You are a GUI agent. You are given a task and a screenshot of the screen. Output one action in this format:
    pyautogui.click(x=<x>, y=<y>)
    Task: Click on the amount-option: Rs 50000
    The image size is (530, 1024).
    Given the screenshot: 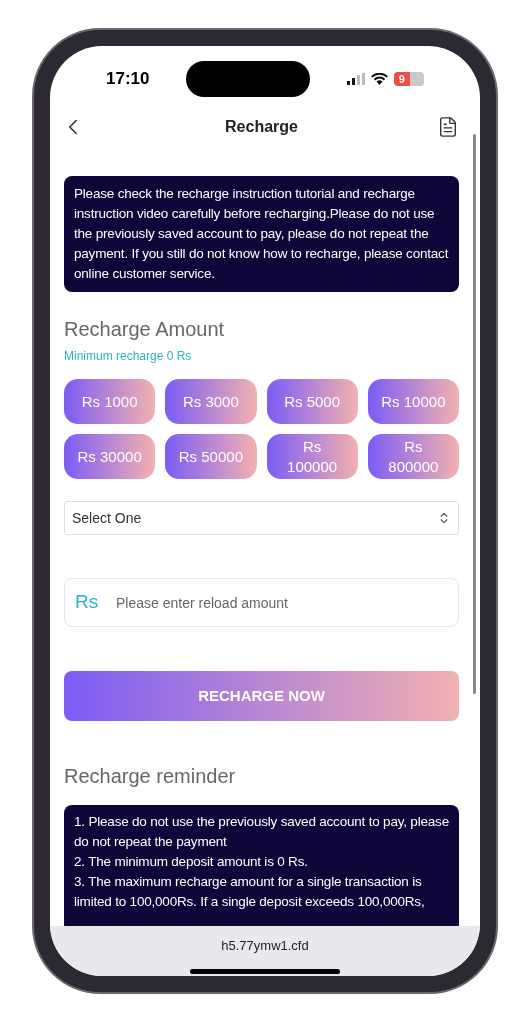 What is the action you would take?
    pyautogui.click(x=211, y=456)
    